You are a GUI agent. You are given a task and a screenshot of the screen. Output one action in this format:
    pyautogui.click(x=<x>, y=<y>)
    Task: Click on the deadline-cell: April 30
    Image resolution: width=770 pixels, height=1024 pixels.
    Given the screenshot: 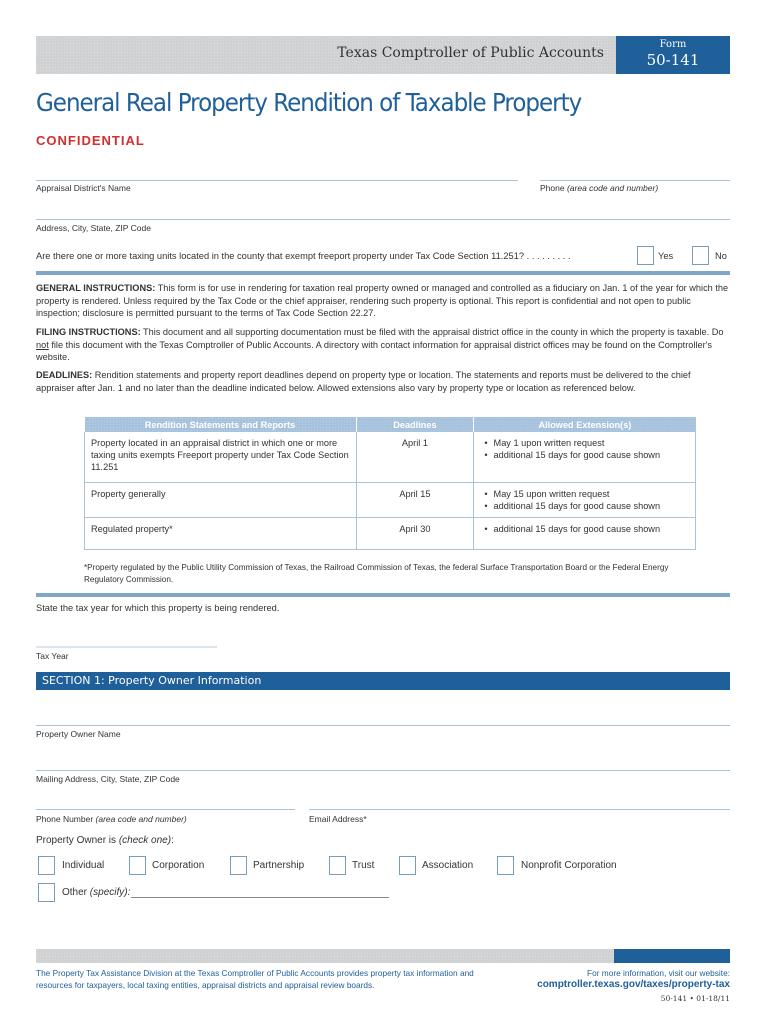 What is the action you would take?
    pyautogui.click(x=415, y=533)
    